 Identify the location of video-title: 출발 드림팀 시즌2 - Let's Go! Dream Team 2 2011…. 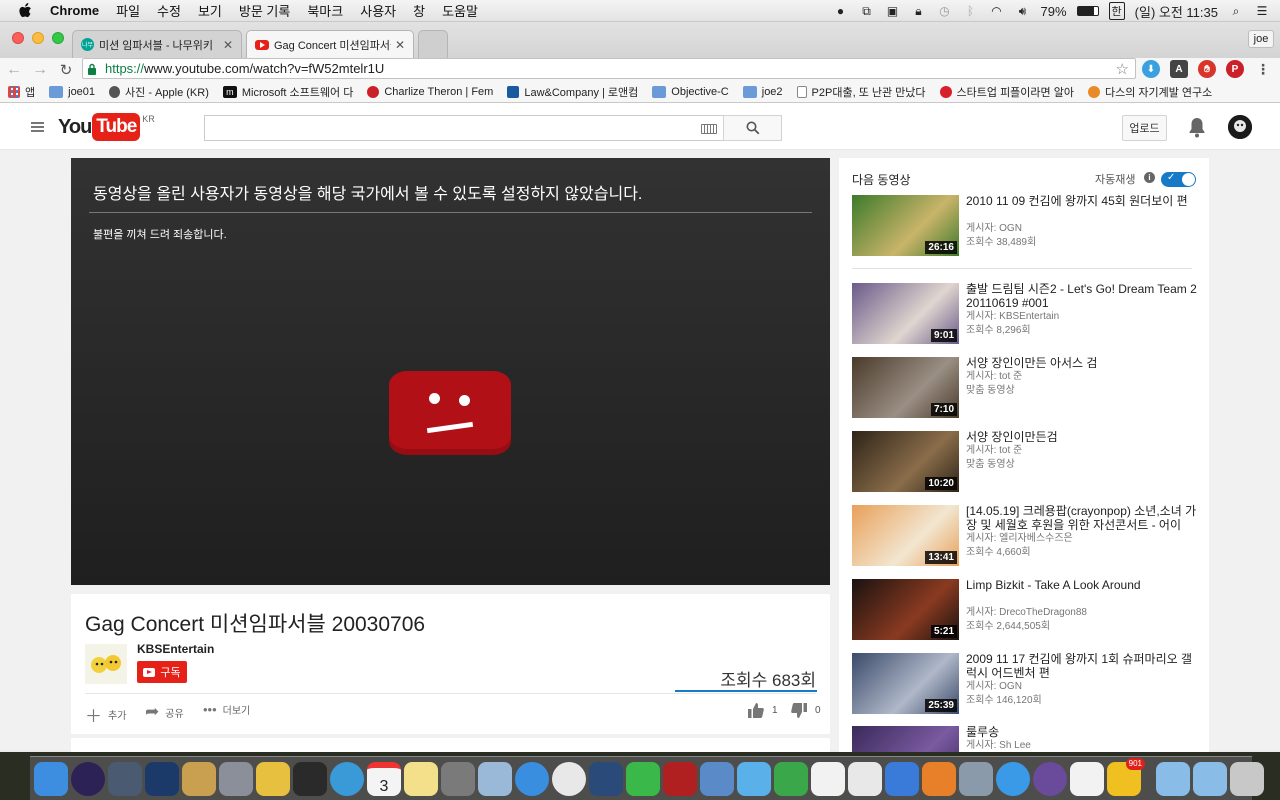
(1082, 296).